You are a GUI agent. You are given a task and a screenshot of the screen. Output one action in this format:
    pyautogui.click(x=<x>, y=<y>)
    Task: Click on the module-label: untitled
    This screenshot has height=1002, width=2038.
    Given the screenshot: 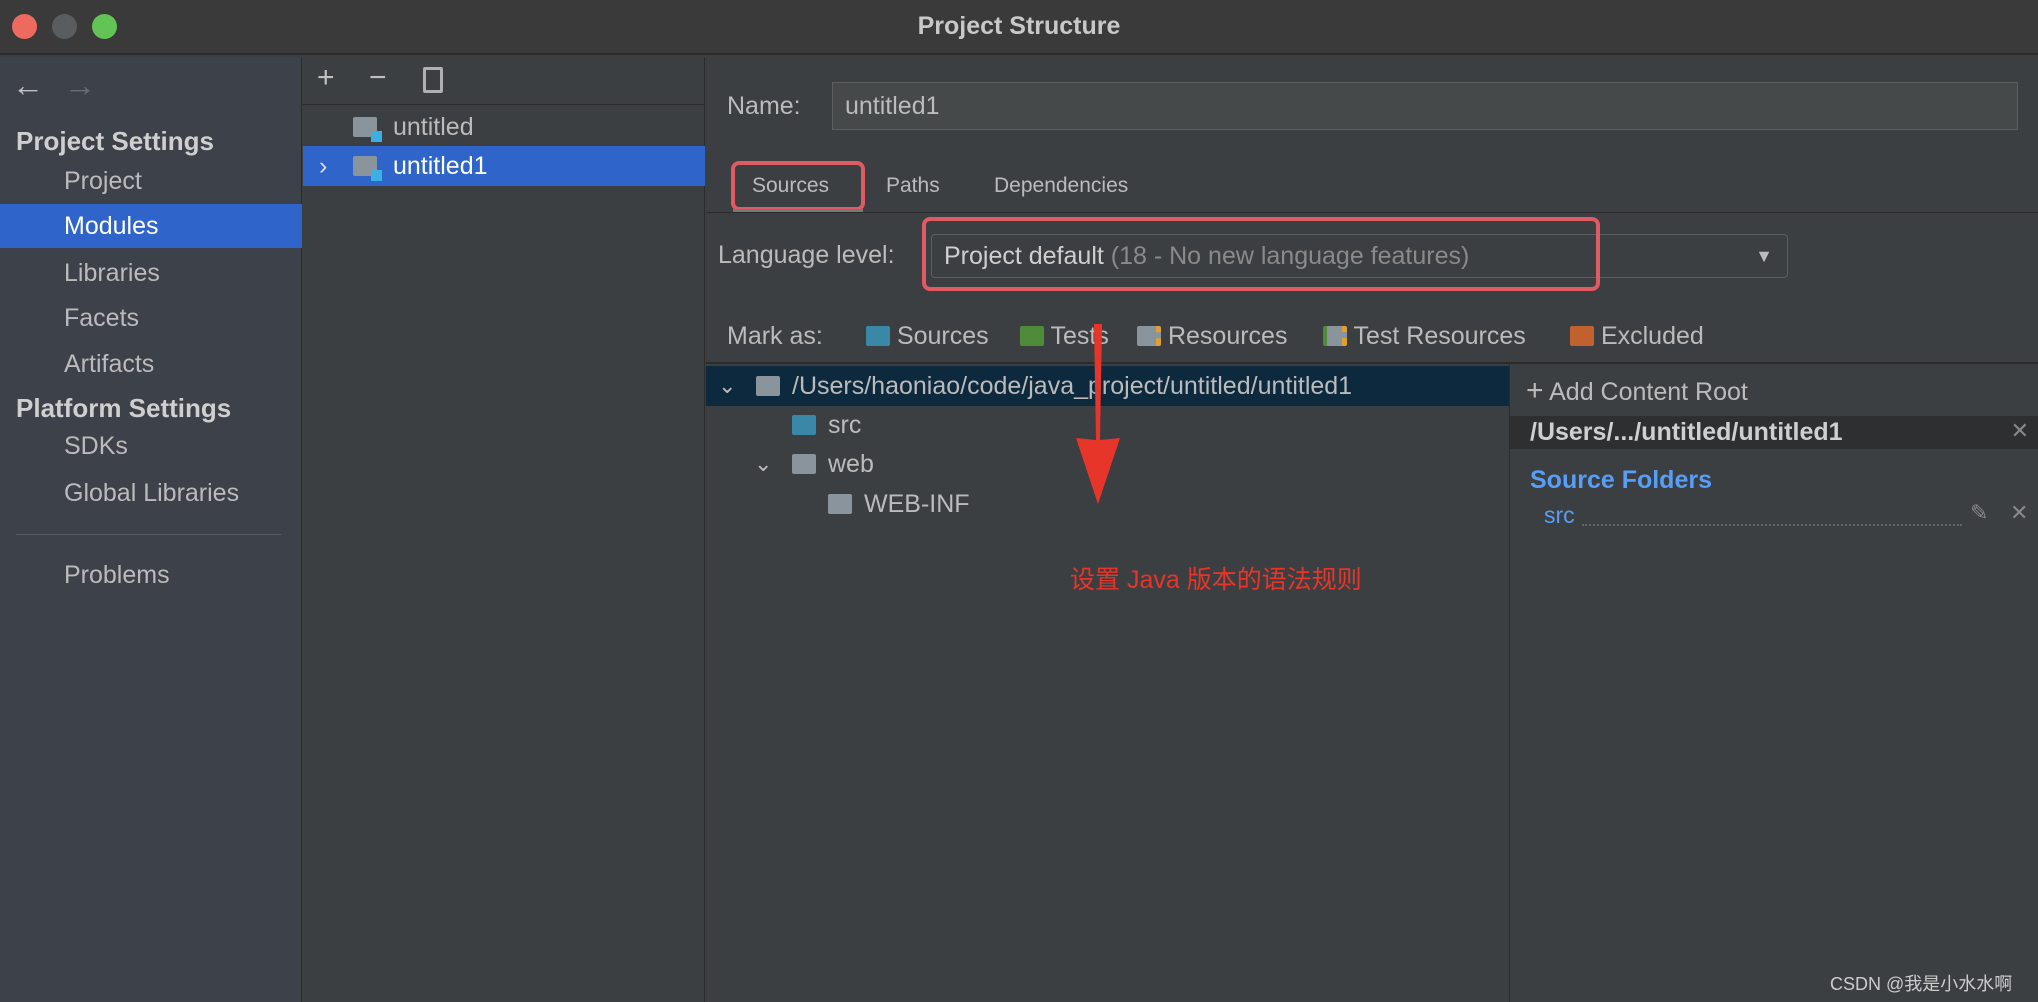 What is the action you would take?
    pyautogui.click(x=433, y=127)
    